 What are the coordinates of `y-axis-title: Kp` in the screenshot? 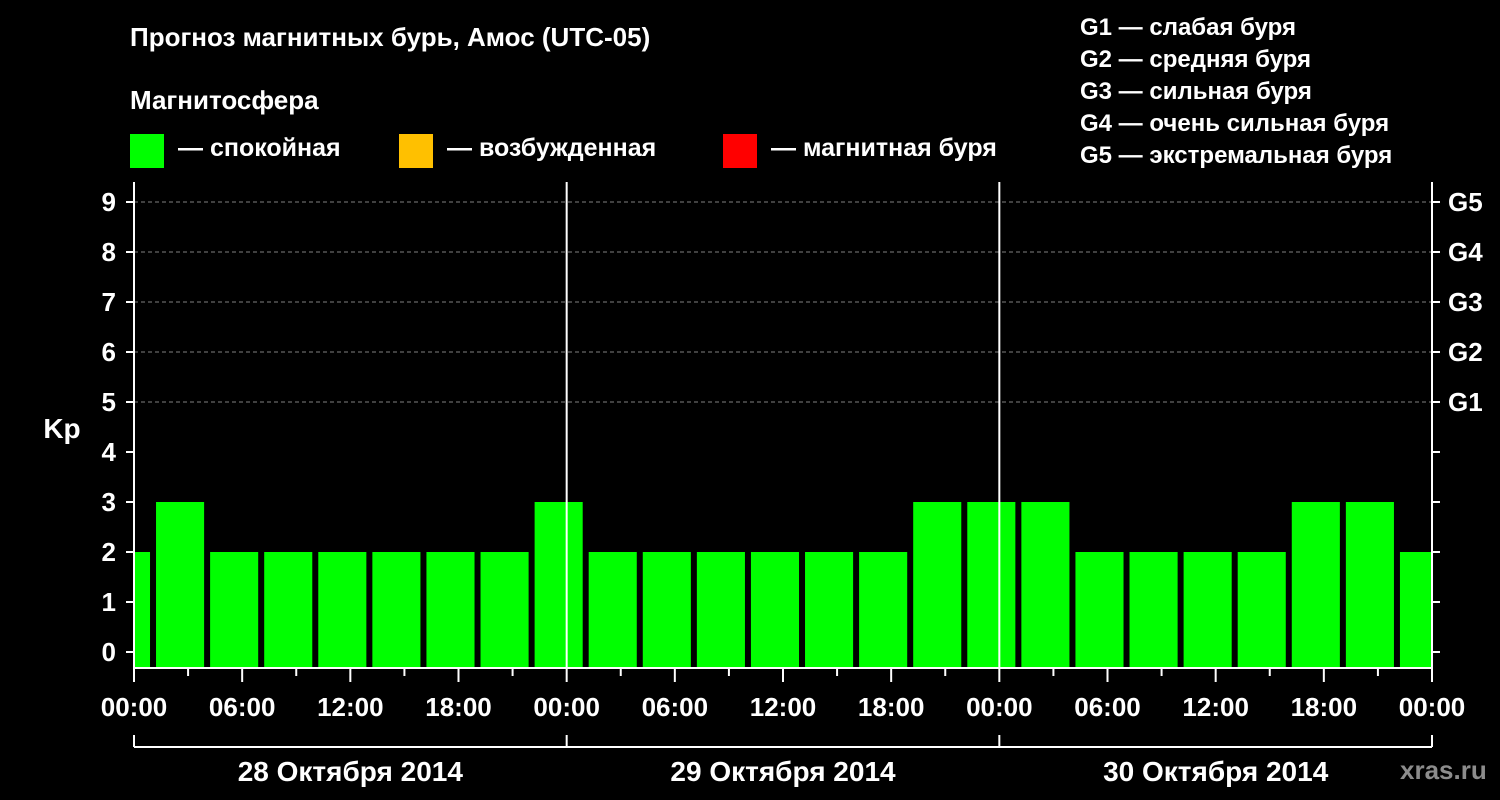 It's located at (61, 428).